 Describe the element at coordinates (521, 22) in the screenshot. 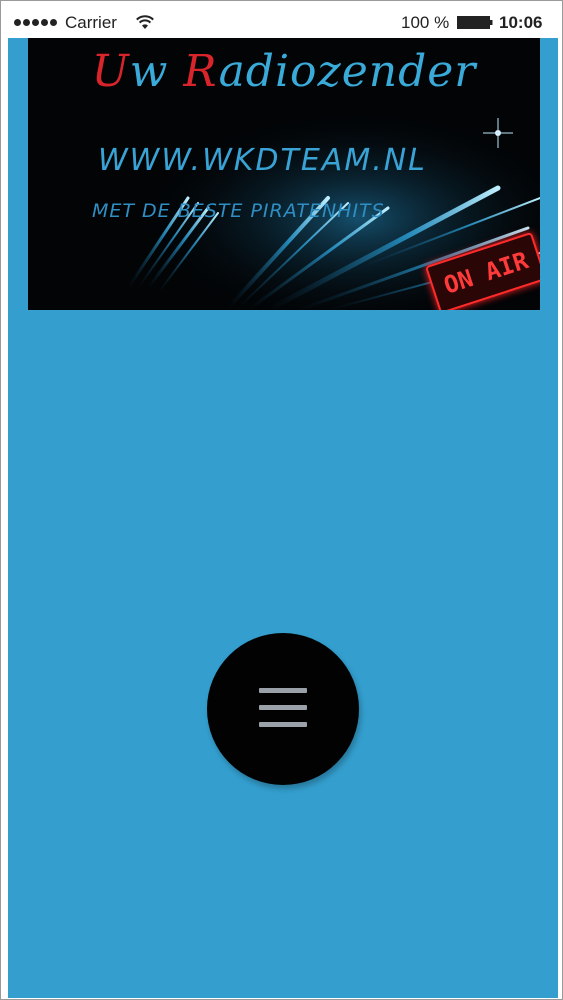

I see `clock: 10:06` at that location.